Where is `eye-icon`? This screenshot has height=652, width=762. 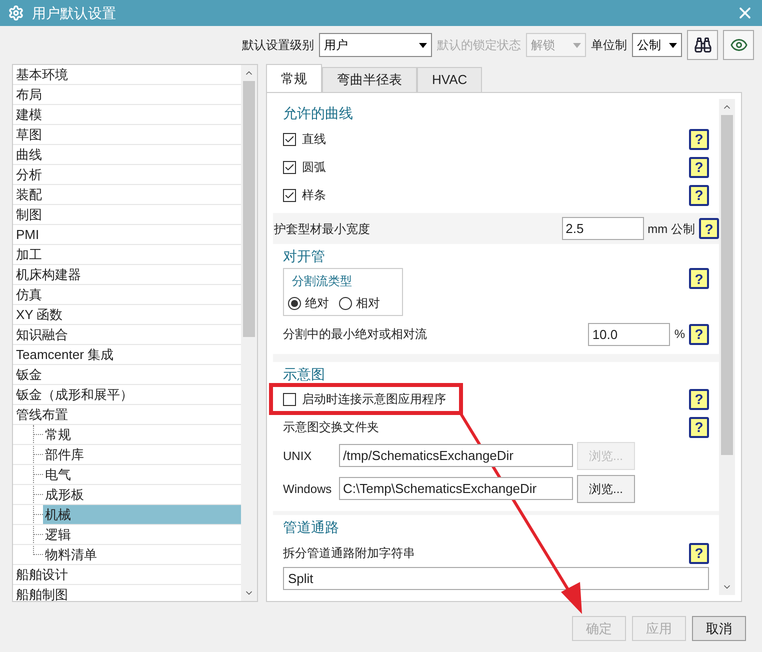
eye-icon is located at coordinates (739, 45).